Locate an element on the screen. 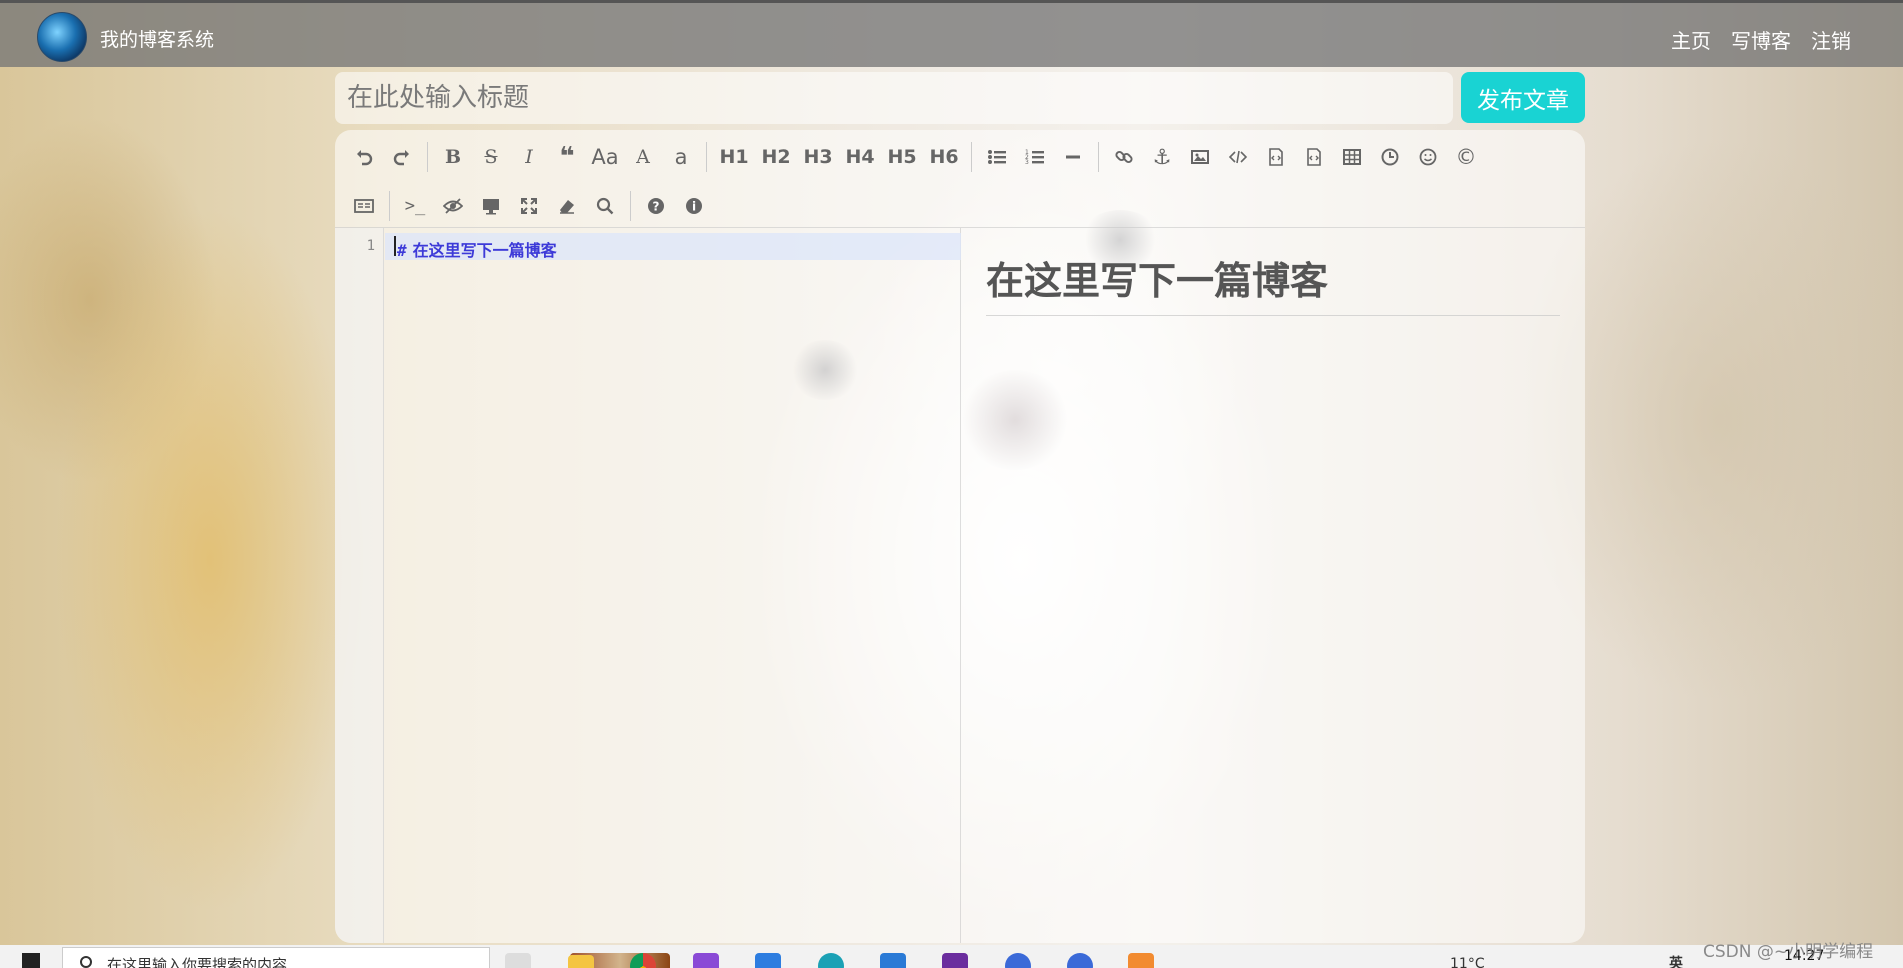  lowercase-icon: a is located at coordinates (681, 157).